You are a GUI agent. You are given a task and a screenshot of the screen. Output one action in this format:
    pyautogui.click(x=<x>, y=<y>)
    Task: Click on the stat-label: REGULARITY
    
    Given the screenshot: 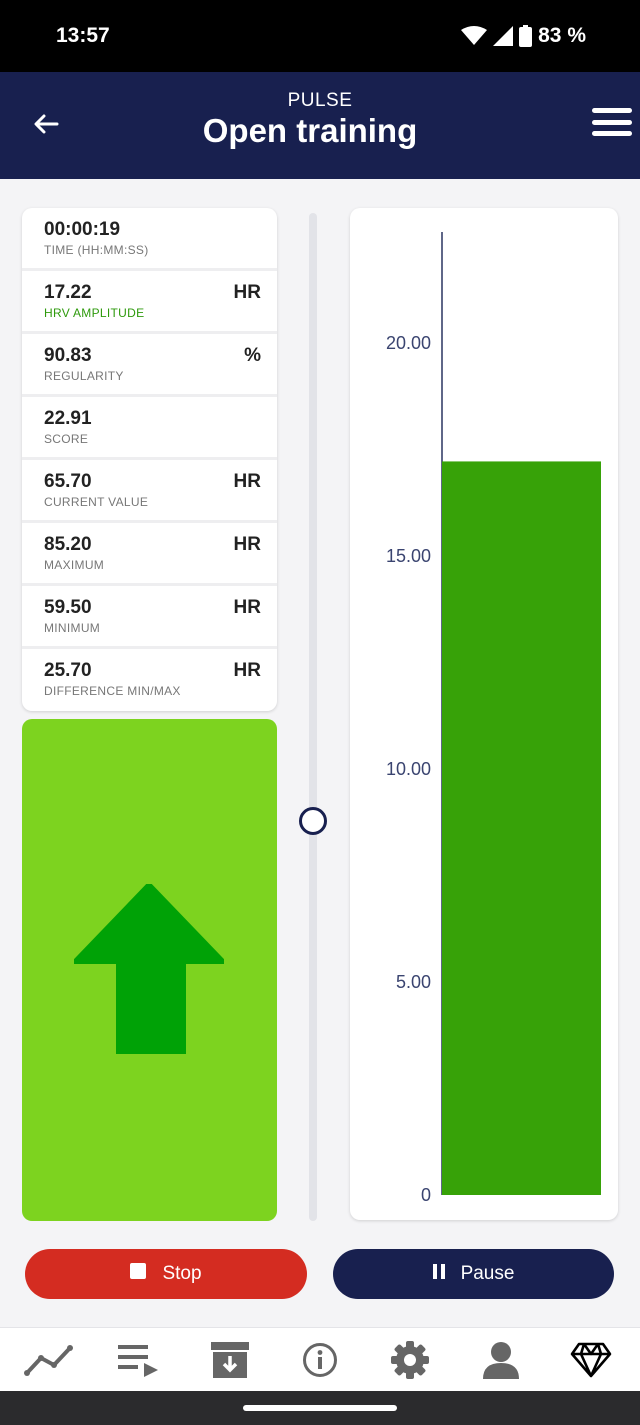 What is the action you would take?
    pyautogui.click(x=84, y=376)
    